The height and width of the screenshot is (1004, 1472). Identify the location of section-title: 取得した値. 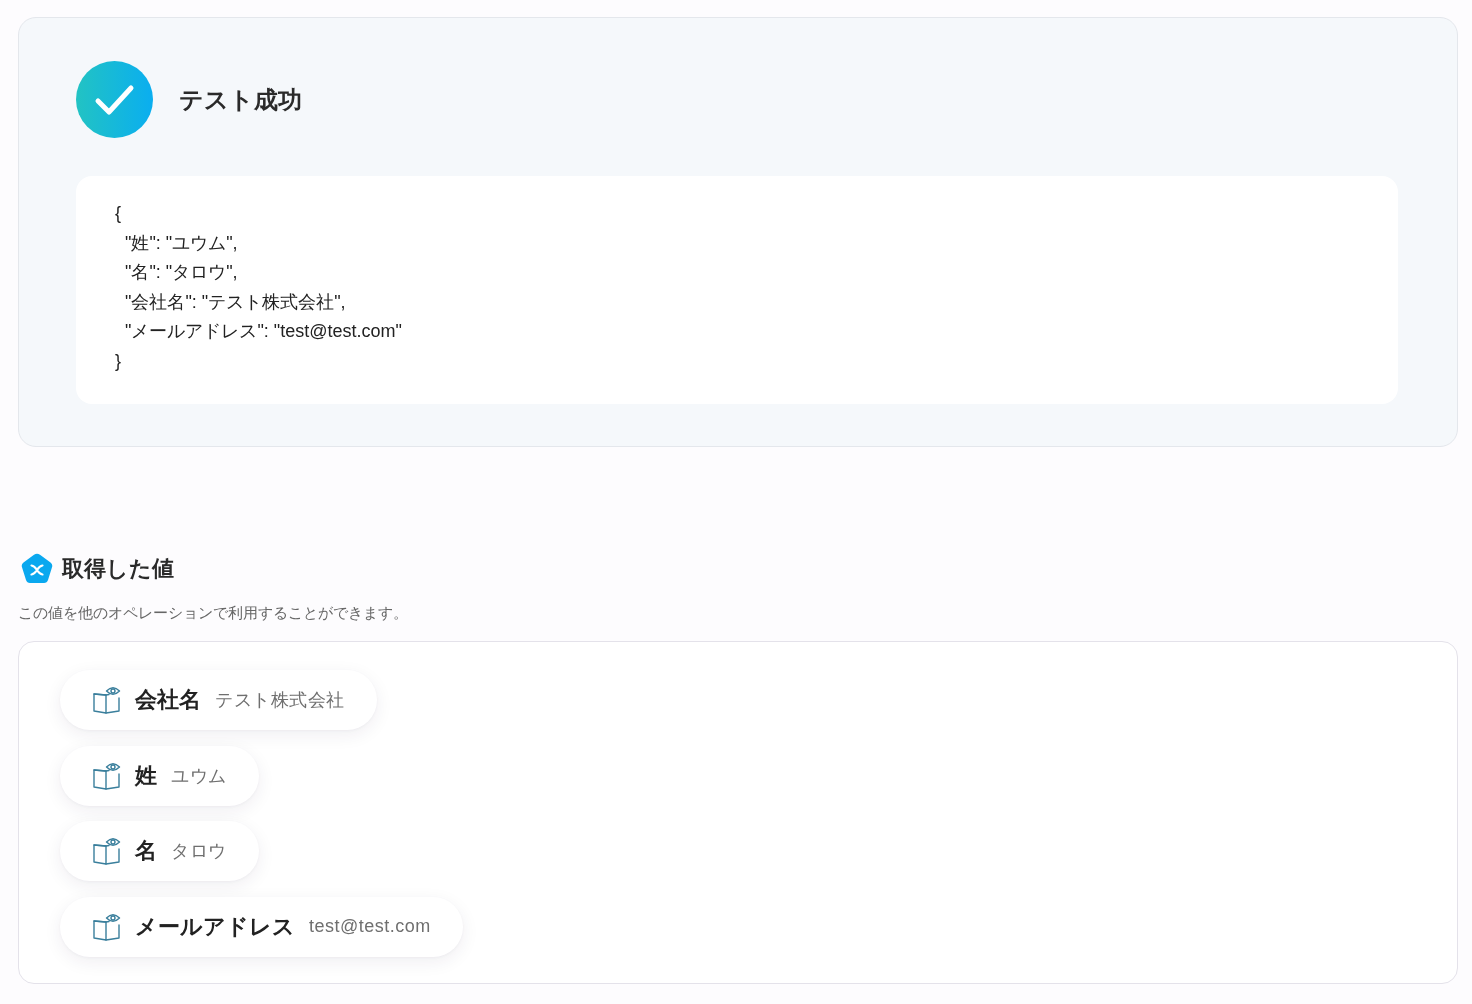
(118, 568).